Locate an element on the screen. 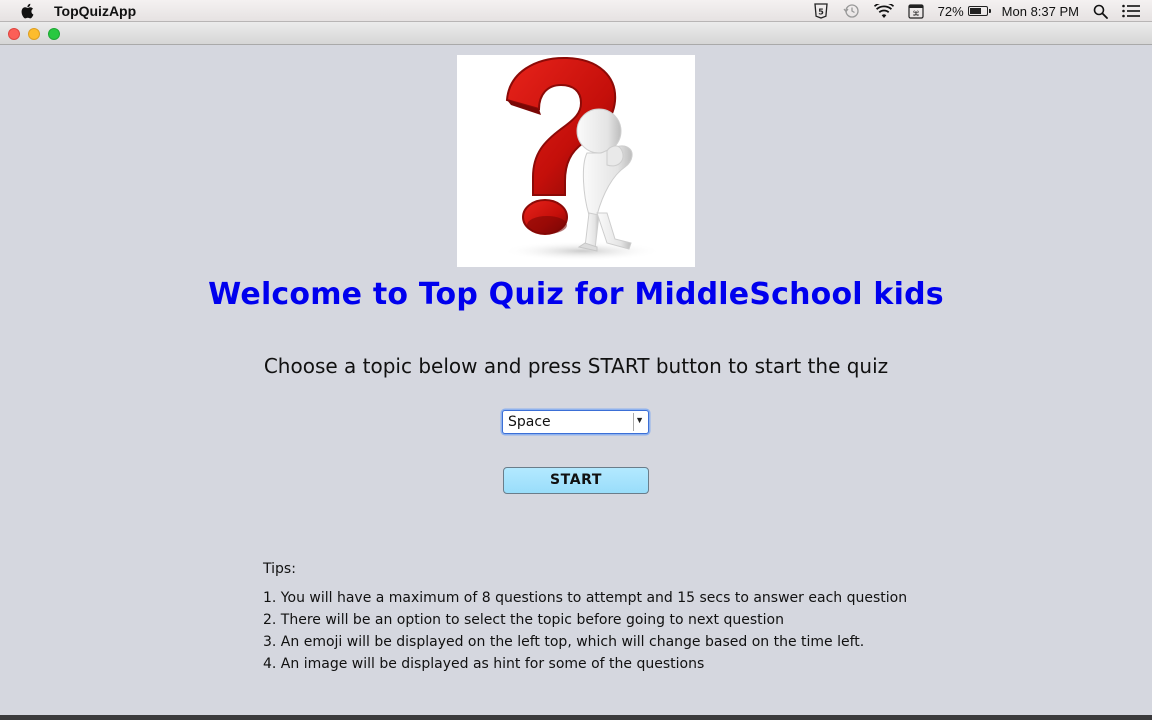  window-titlebar is located at coordinates (576, 33).